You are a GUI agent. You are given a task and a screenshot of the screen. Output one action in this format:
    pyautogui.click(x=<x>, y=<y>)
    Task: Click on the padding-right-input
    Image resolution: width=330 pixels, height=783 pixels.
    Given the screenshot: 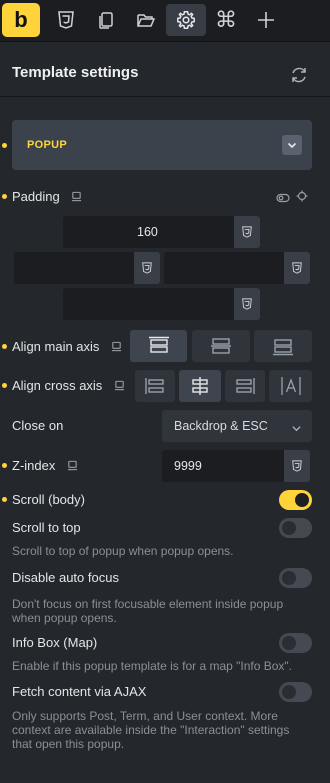 What is the action you would take?
    pyautogui.click(x=237, y=268)
    